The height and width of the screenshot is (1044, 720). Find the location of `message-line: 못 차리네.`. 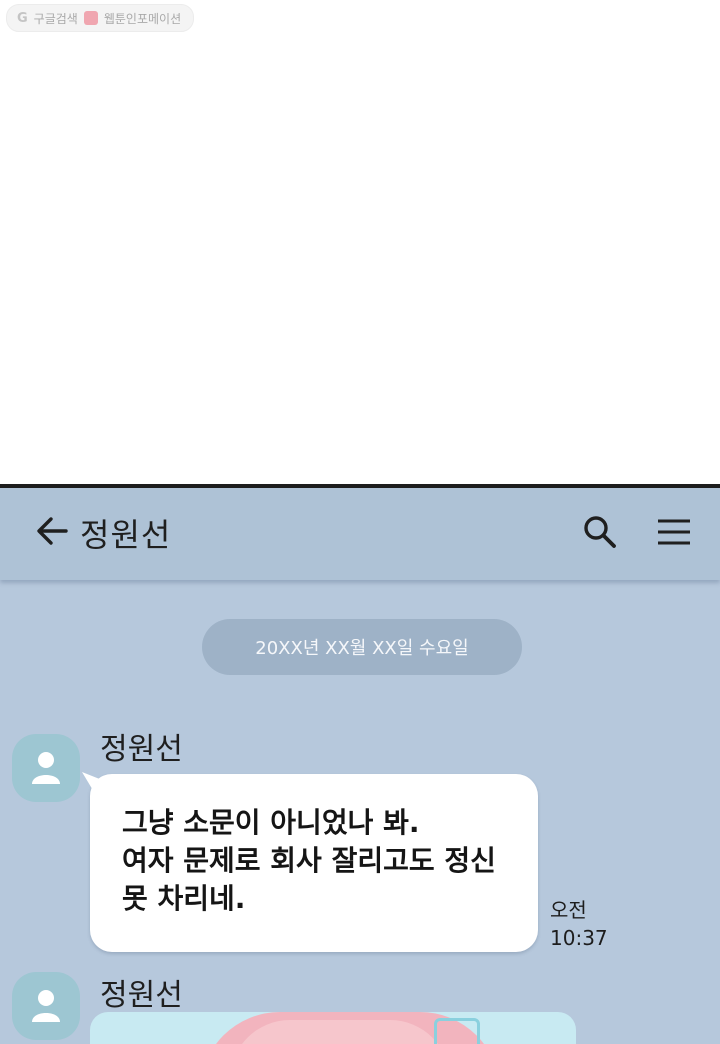

message-line: 못 차리네. is located at coordinates (184, 898).